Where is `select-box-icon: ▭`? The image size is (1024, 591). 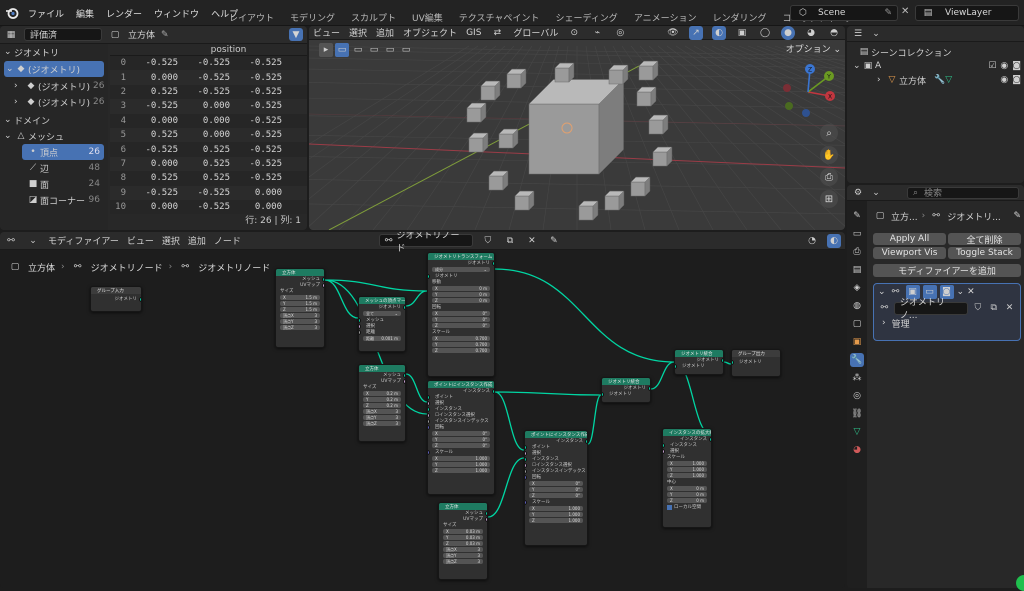
select-box-icon: ▭ is located at coordinates (342, 50).